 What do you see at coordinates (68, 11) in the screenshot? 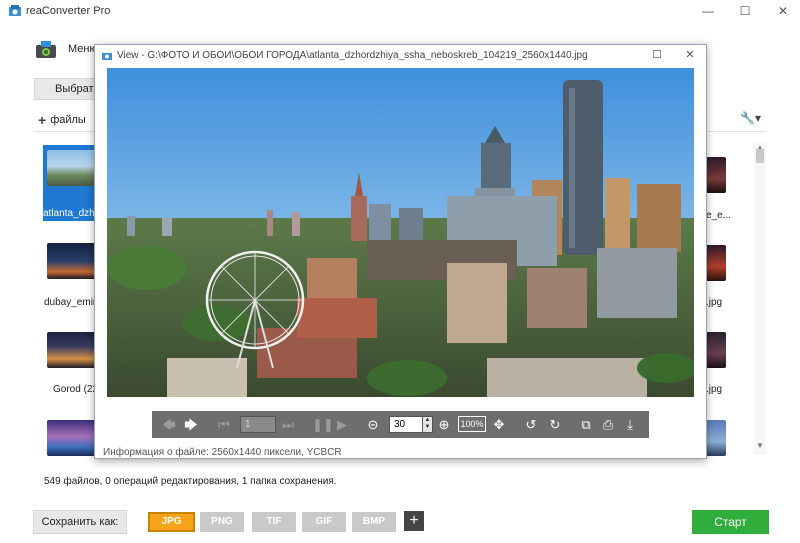
I see `app-title: reaConverter Pro` at bounding box center [68, 11].